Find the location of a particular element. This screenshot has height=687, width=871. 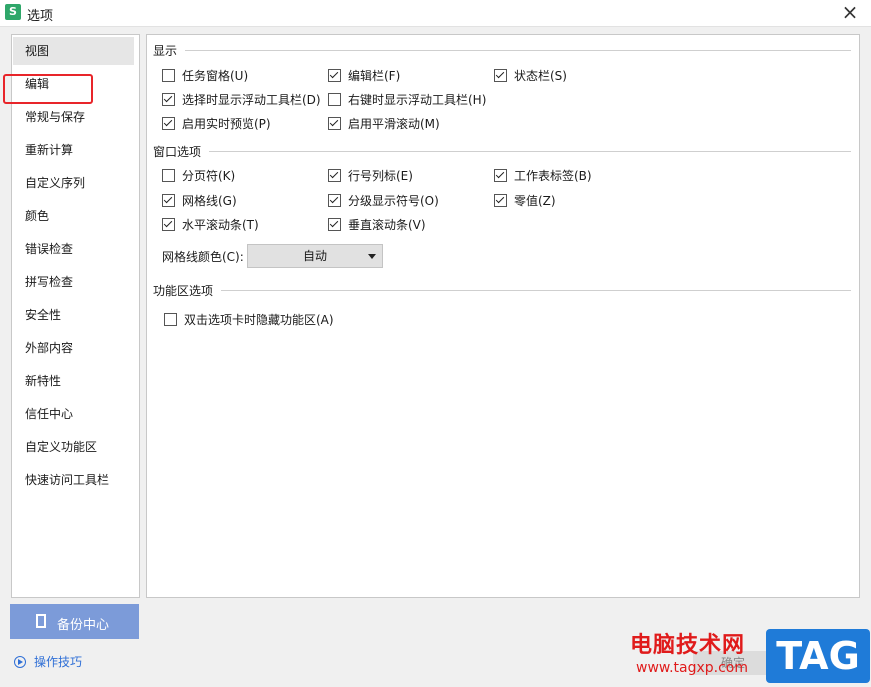

checkbox-label: 分级显示符号(O) is located at coordinates (393, 200).